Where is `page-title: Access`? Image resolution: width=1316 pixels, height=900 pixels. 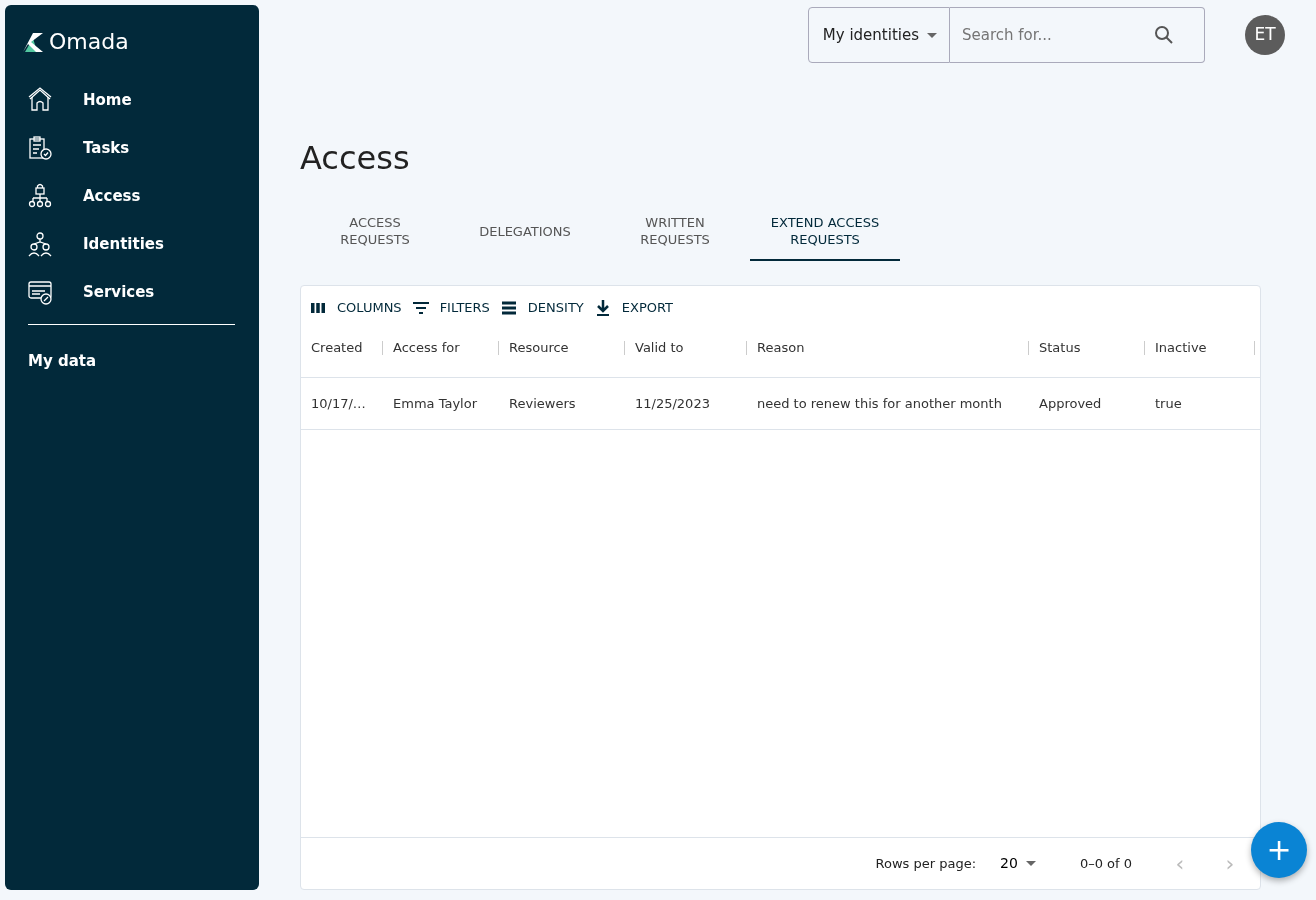 page-title: Access is located at coordinates (355, 158).